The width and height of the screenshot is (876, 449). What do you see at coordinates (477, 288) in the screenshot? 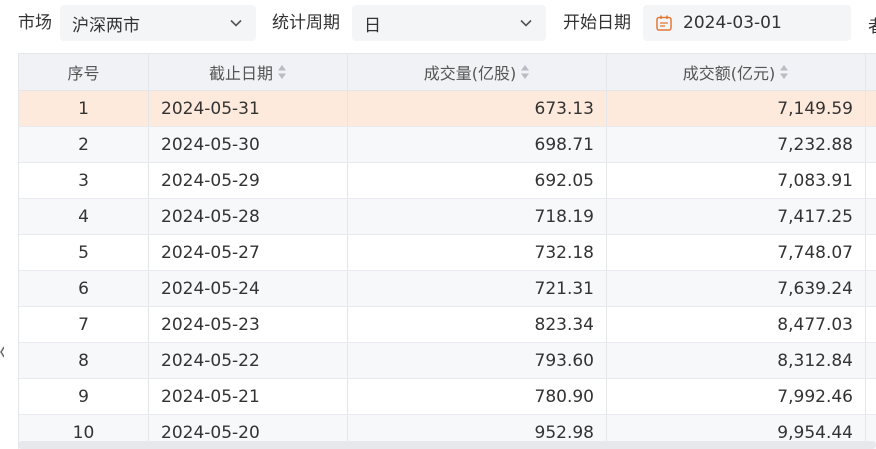
I see `cell-volume: 721.31` at bounding box center [477, 288].